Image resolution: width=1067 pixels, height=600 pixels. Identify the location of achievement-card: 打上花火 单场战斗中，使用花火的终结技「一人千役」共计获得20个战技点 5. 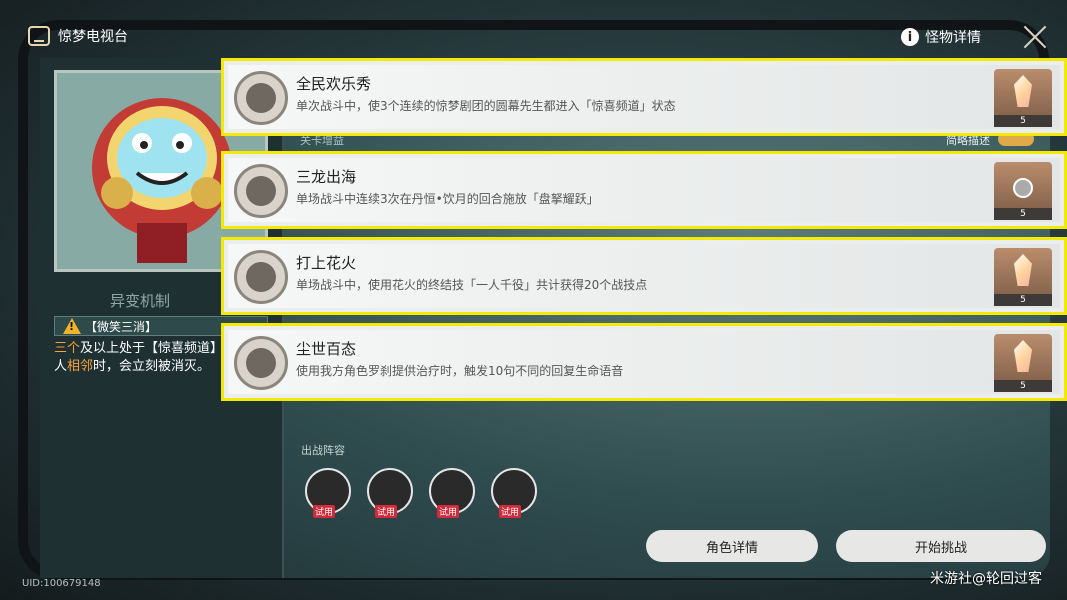
(644, 276).